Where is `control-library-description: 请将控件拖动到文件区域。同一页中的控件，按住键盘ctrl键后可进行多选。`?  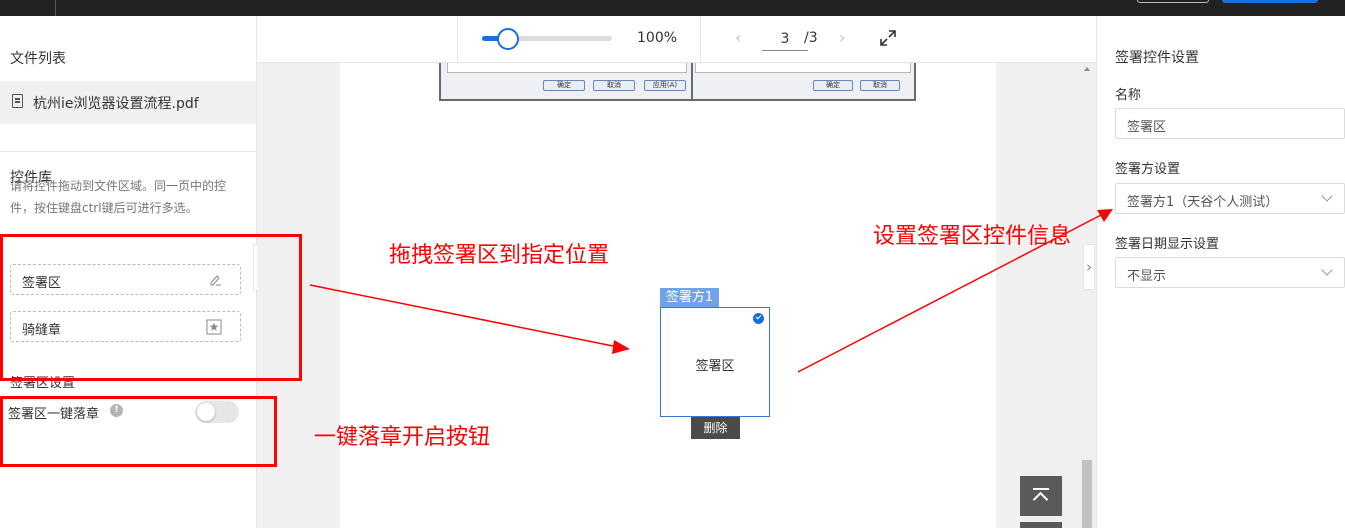 control-library-description: 请将控件拖动到文件区域。同一页中的控件，按住键盘ctrl键后可进行多选。 is located at coordinates (118, 197).